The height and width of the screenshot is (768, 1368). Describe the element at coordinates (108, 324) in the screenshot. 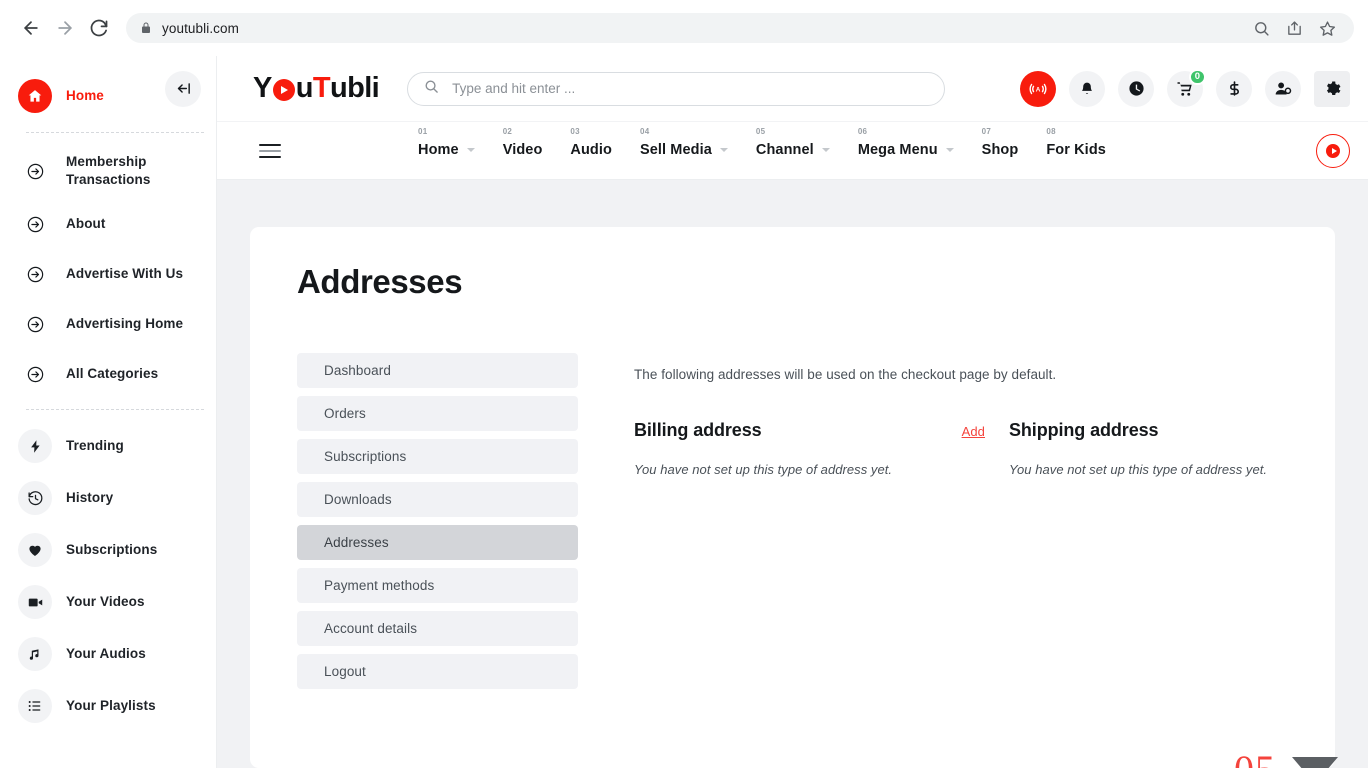

I see `sidebar-item-advertising-home: Advertising Home` at that location.